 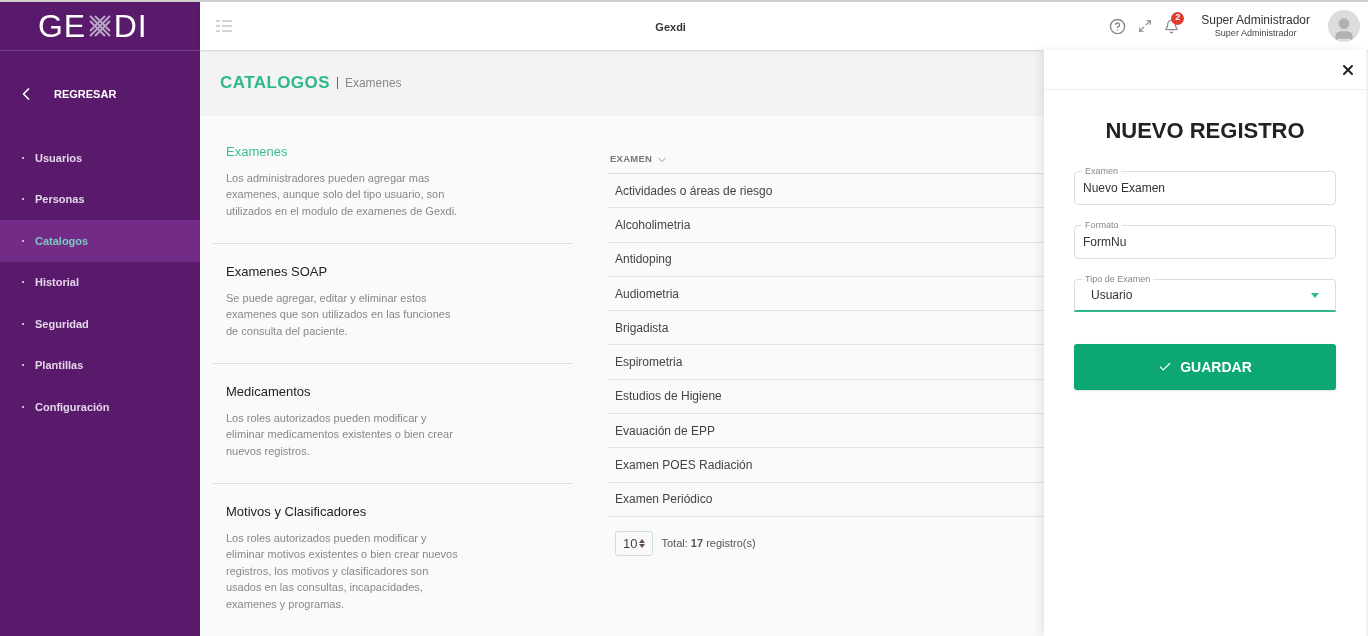 What do you see at coordinates (649, 363) in the screenshot?
I see `table-cell-text: Espirometria` at bounding box center [649, 363].